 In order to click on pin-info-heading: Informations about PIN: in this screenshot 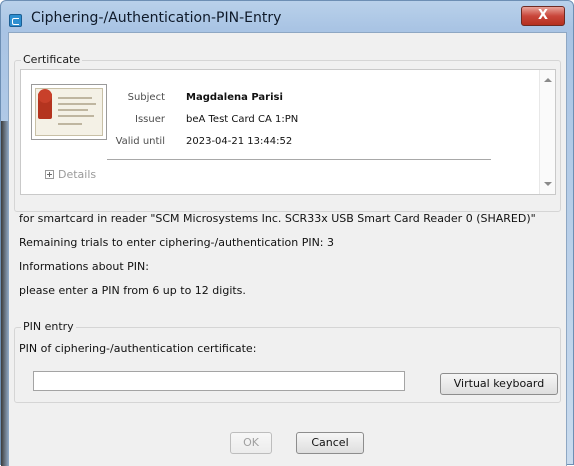, I will do `click(84, 266)`.